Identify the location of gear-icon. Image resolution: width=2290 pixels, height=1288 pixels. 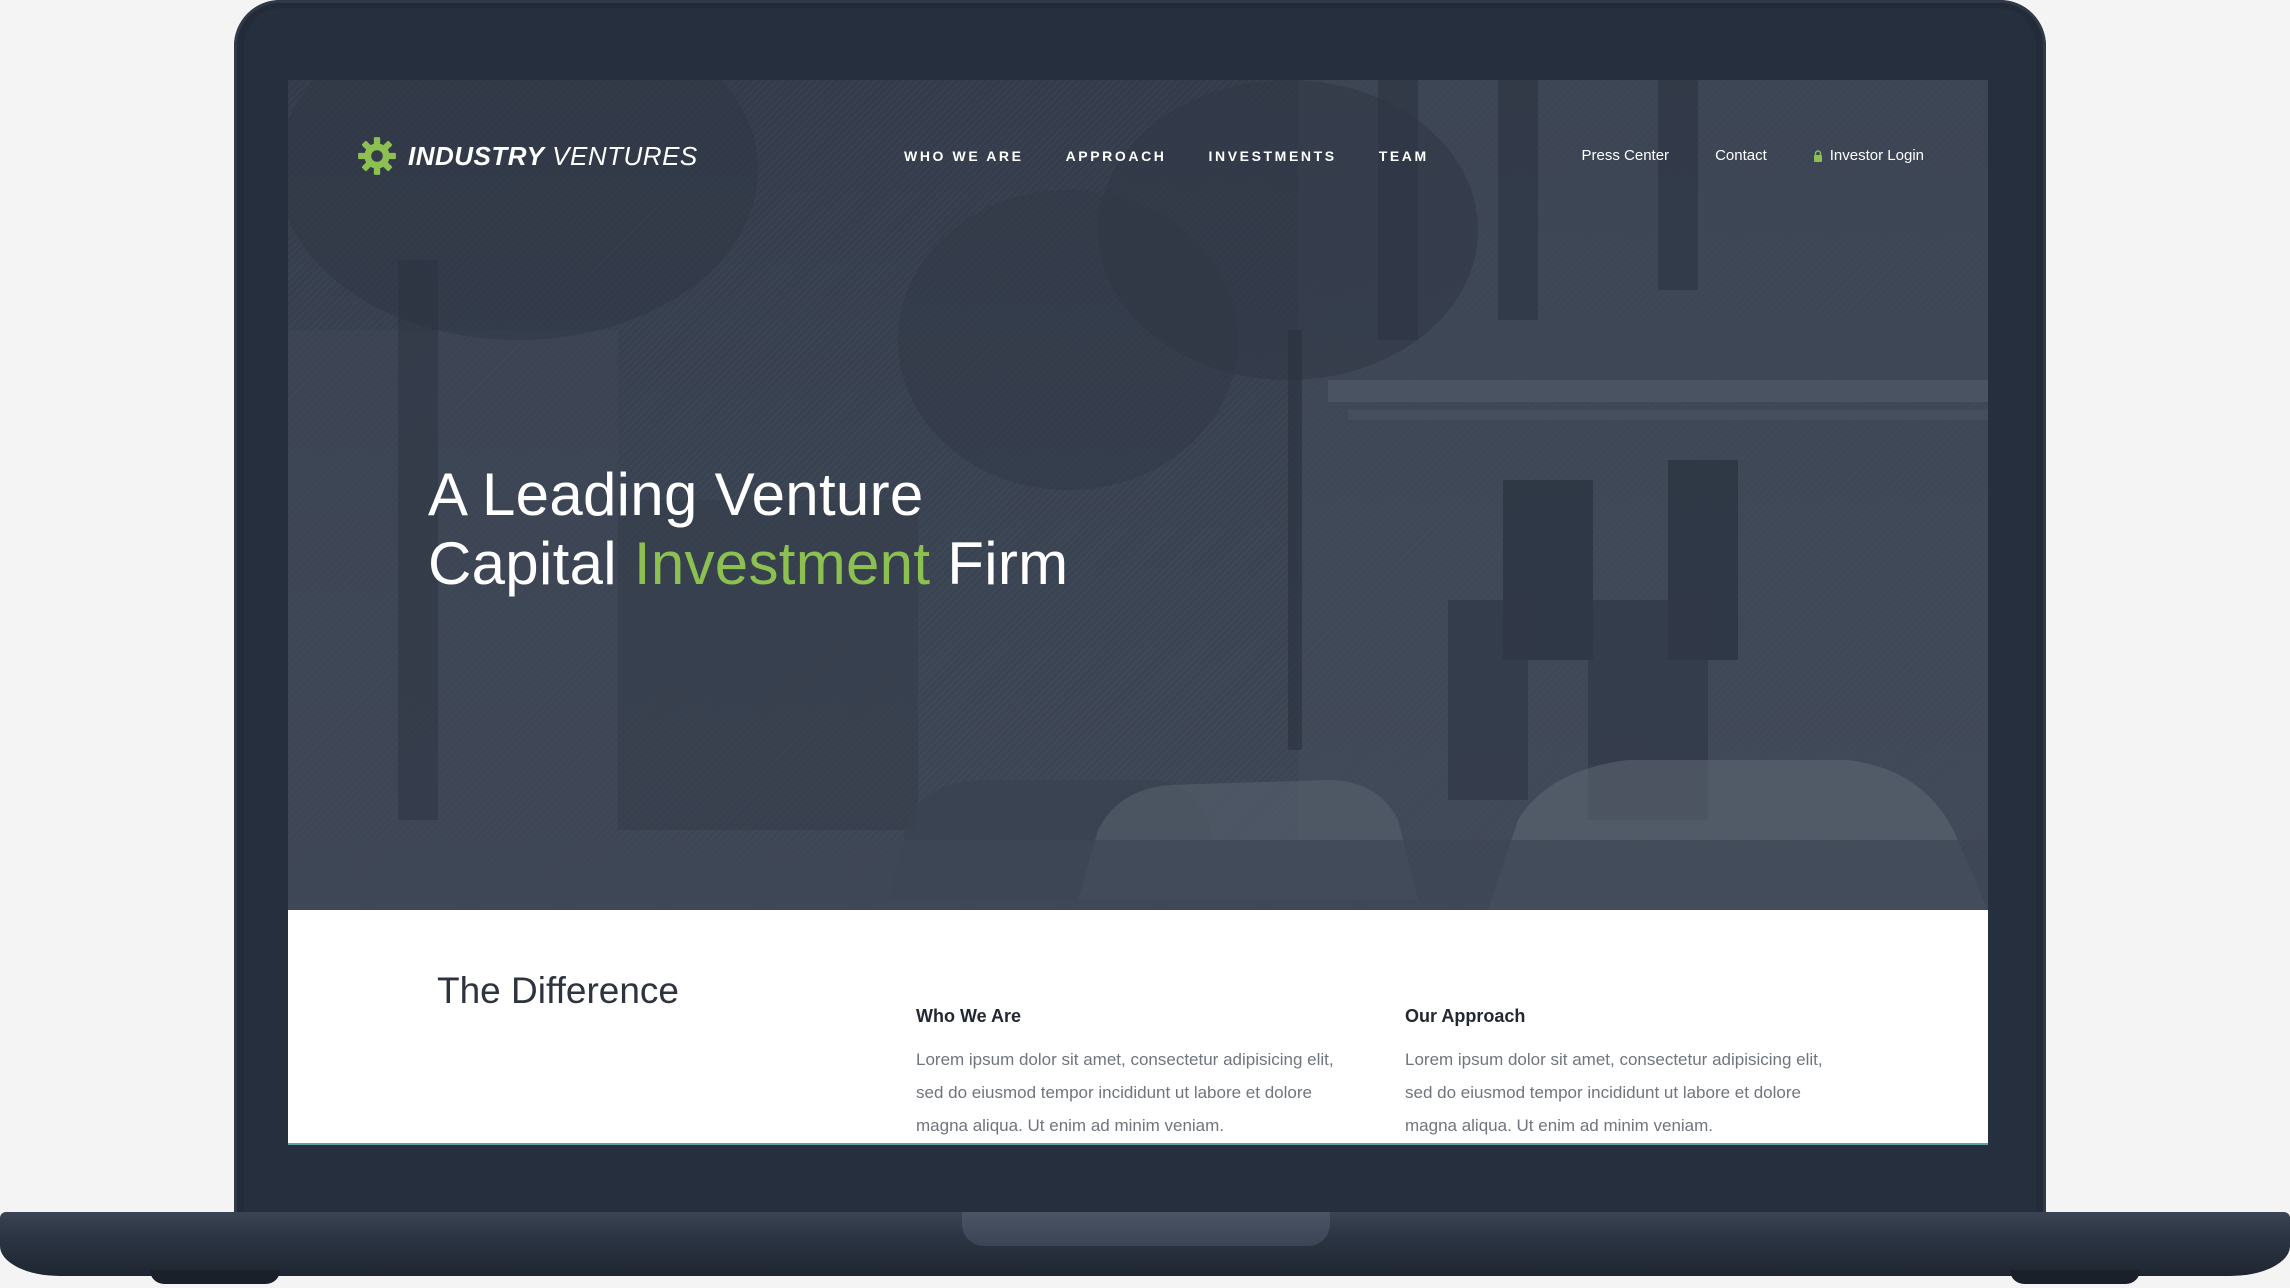
(377, 156).